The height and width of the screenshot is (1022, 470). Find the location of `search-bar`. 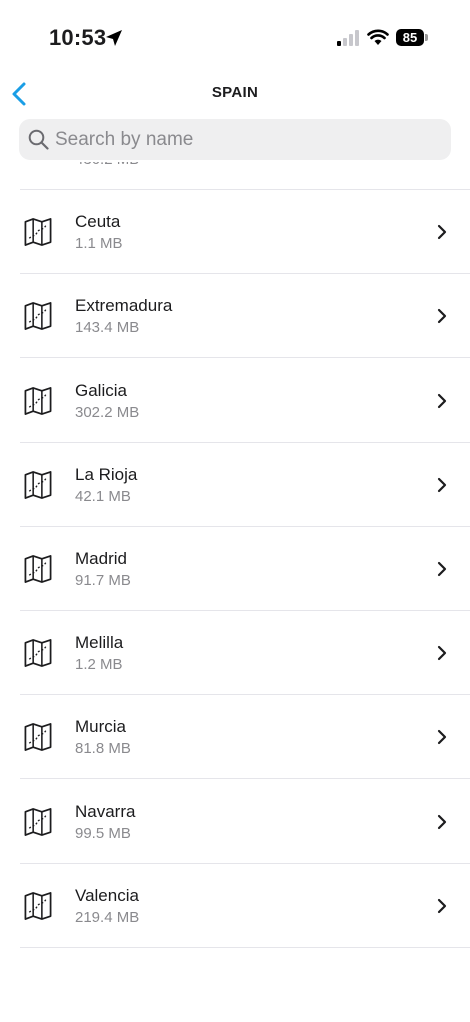

search-bar is located at coordinates (235, 139).